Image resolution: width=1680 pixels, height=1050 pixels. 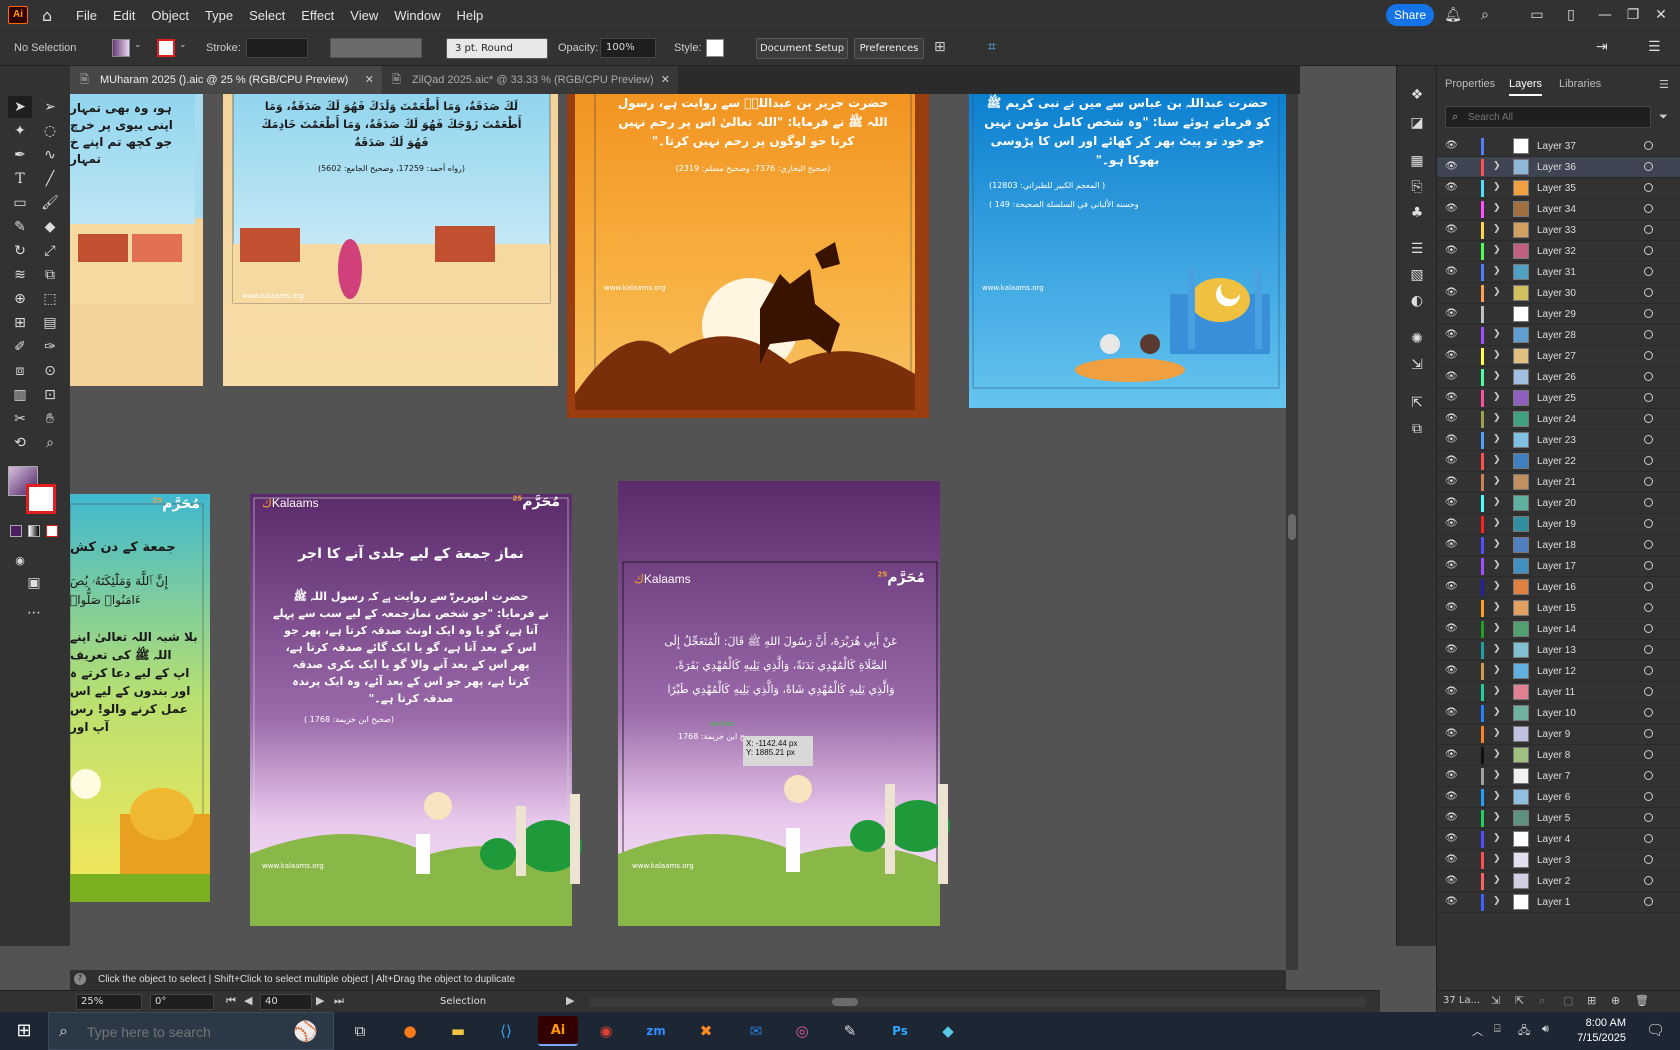 What do you see at coordinates (1548, 117) in the screenshot?
I see `layers-search-field: ⌕` at bounding box center [1548, 117].